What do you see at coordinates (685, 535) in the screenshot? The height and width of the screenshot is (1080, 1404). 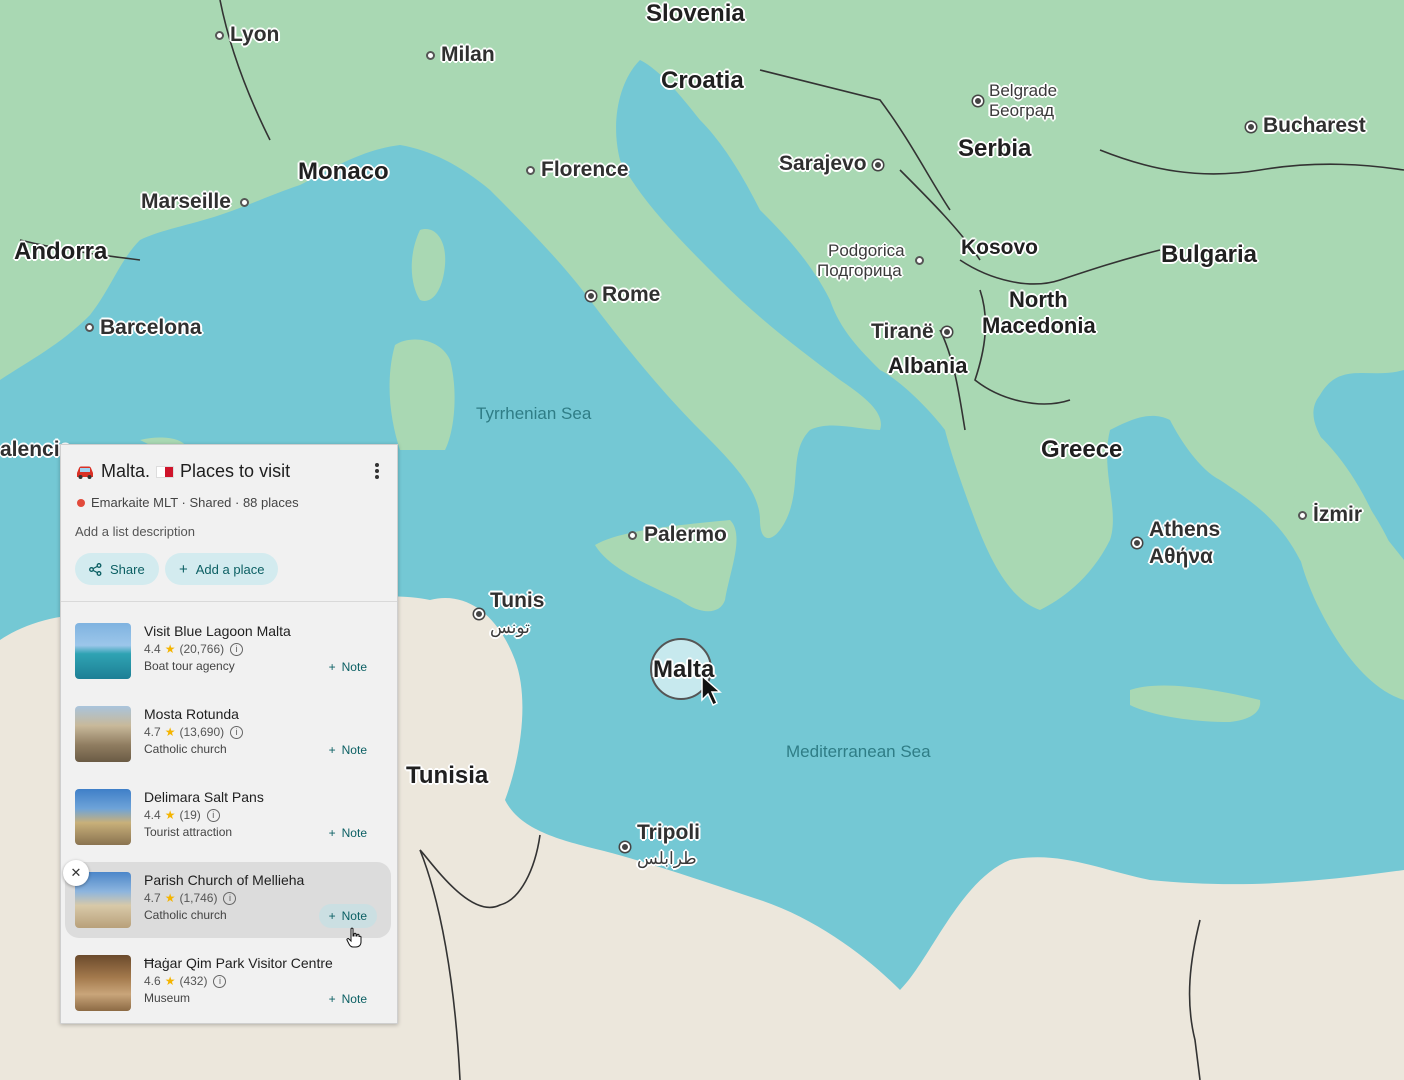 I see `city-label-palermo: Palermo` at bounding box center [685, 535].